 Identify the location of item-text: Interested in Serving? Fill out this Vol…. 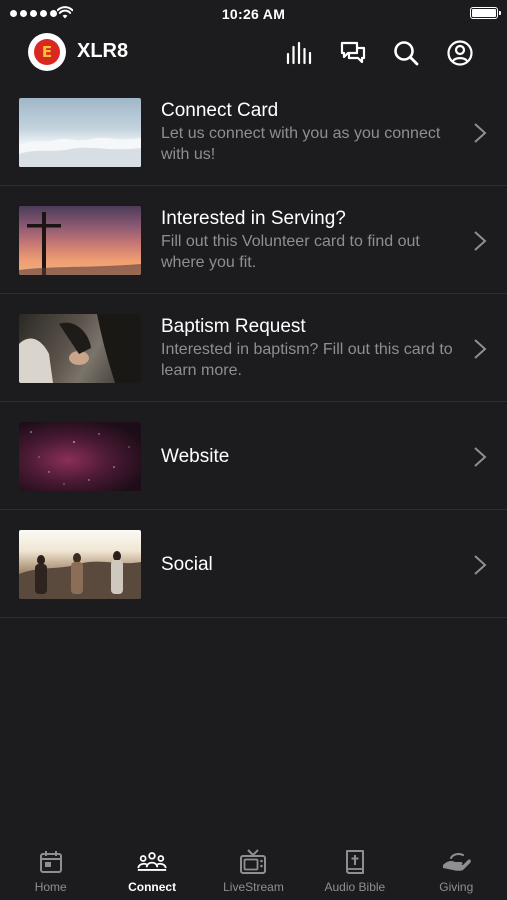
(311, 240).